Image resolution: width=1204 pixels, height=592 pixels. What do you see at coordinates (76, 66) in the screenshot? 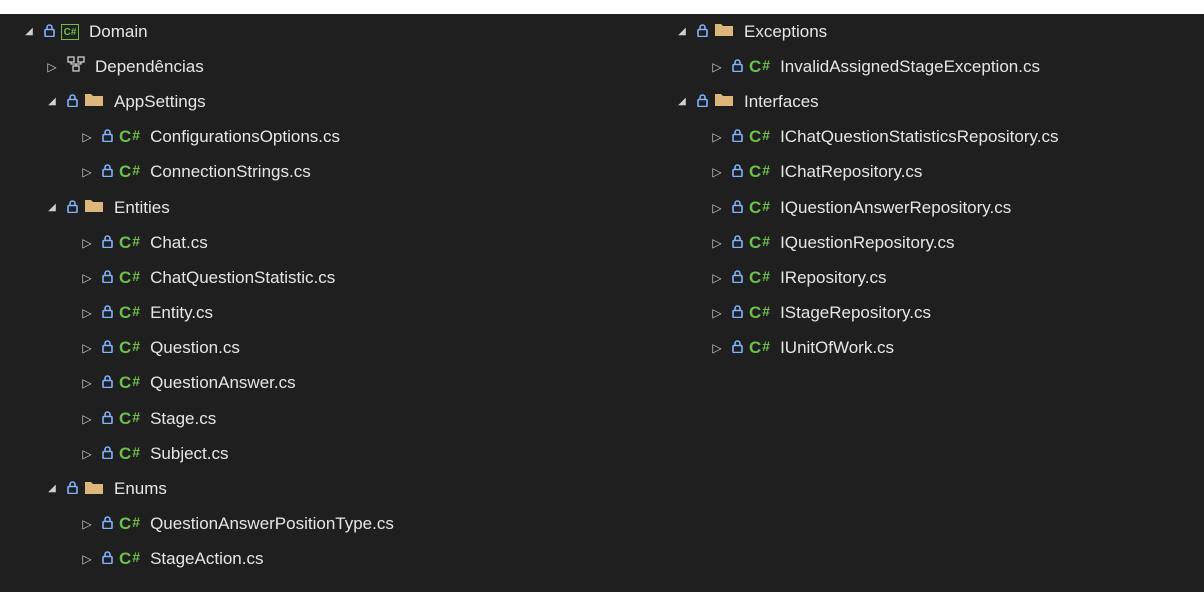
I see `dependencies-icon` at bounding box center [76, 66].